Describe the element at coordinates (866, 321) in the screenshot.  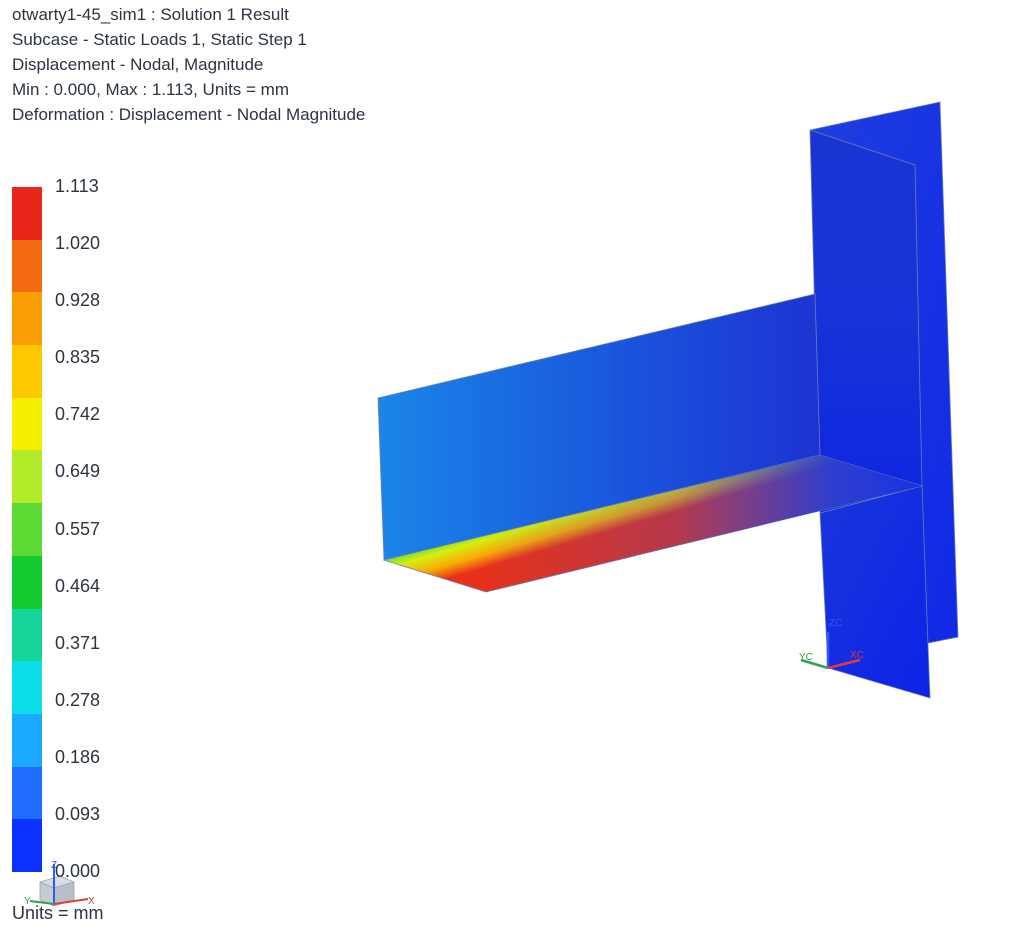
I see `front-plate-face` at that location.